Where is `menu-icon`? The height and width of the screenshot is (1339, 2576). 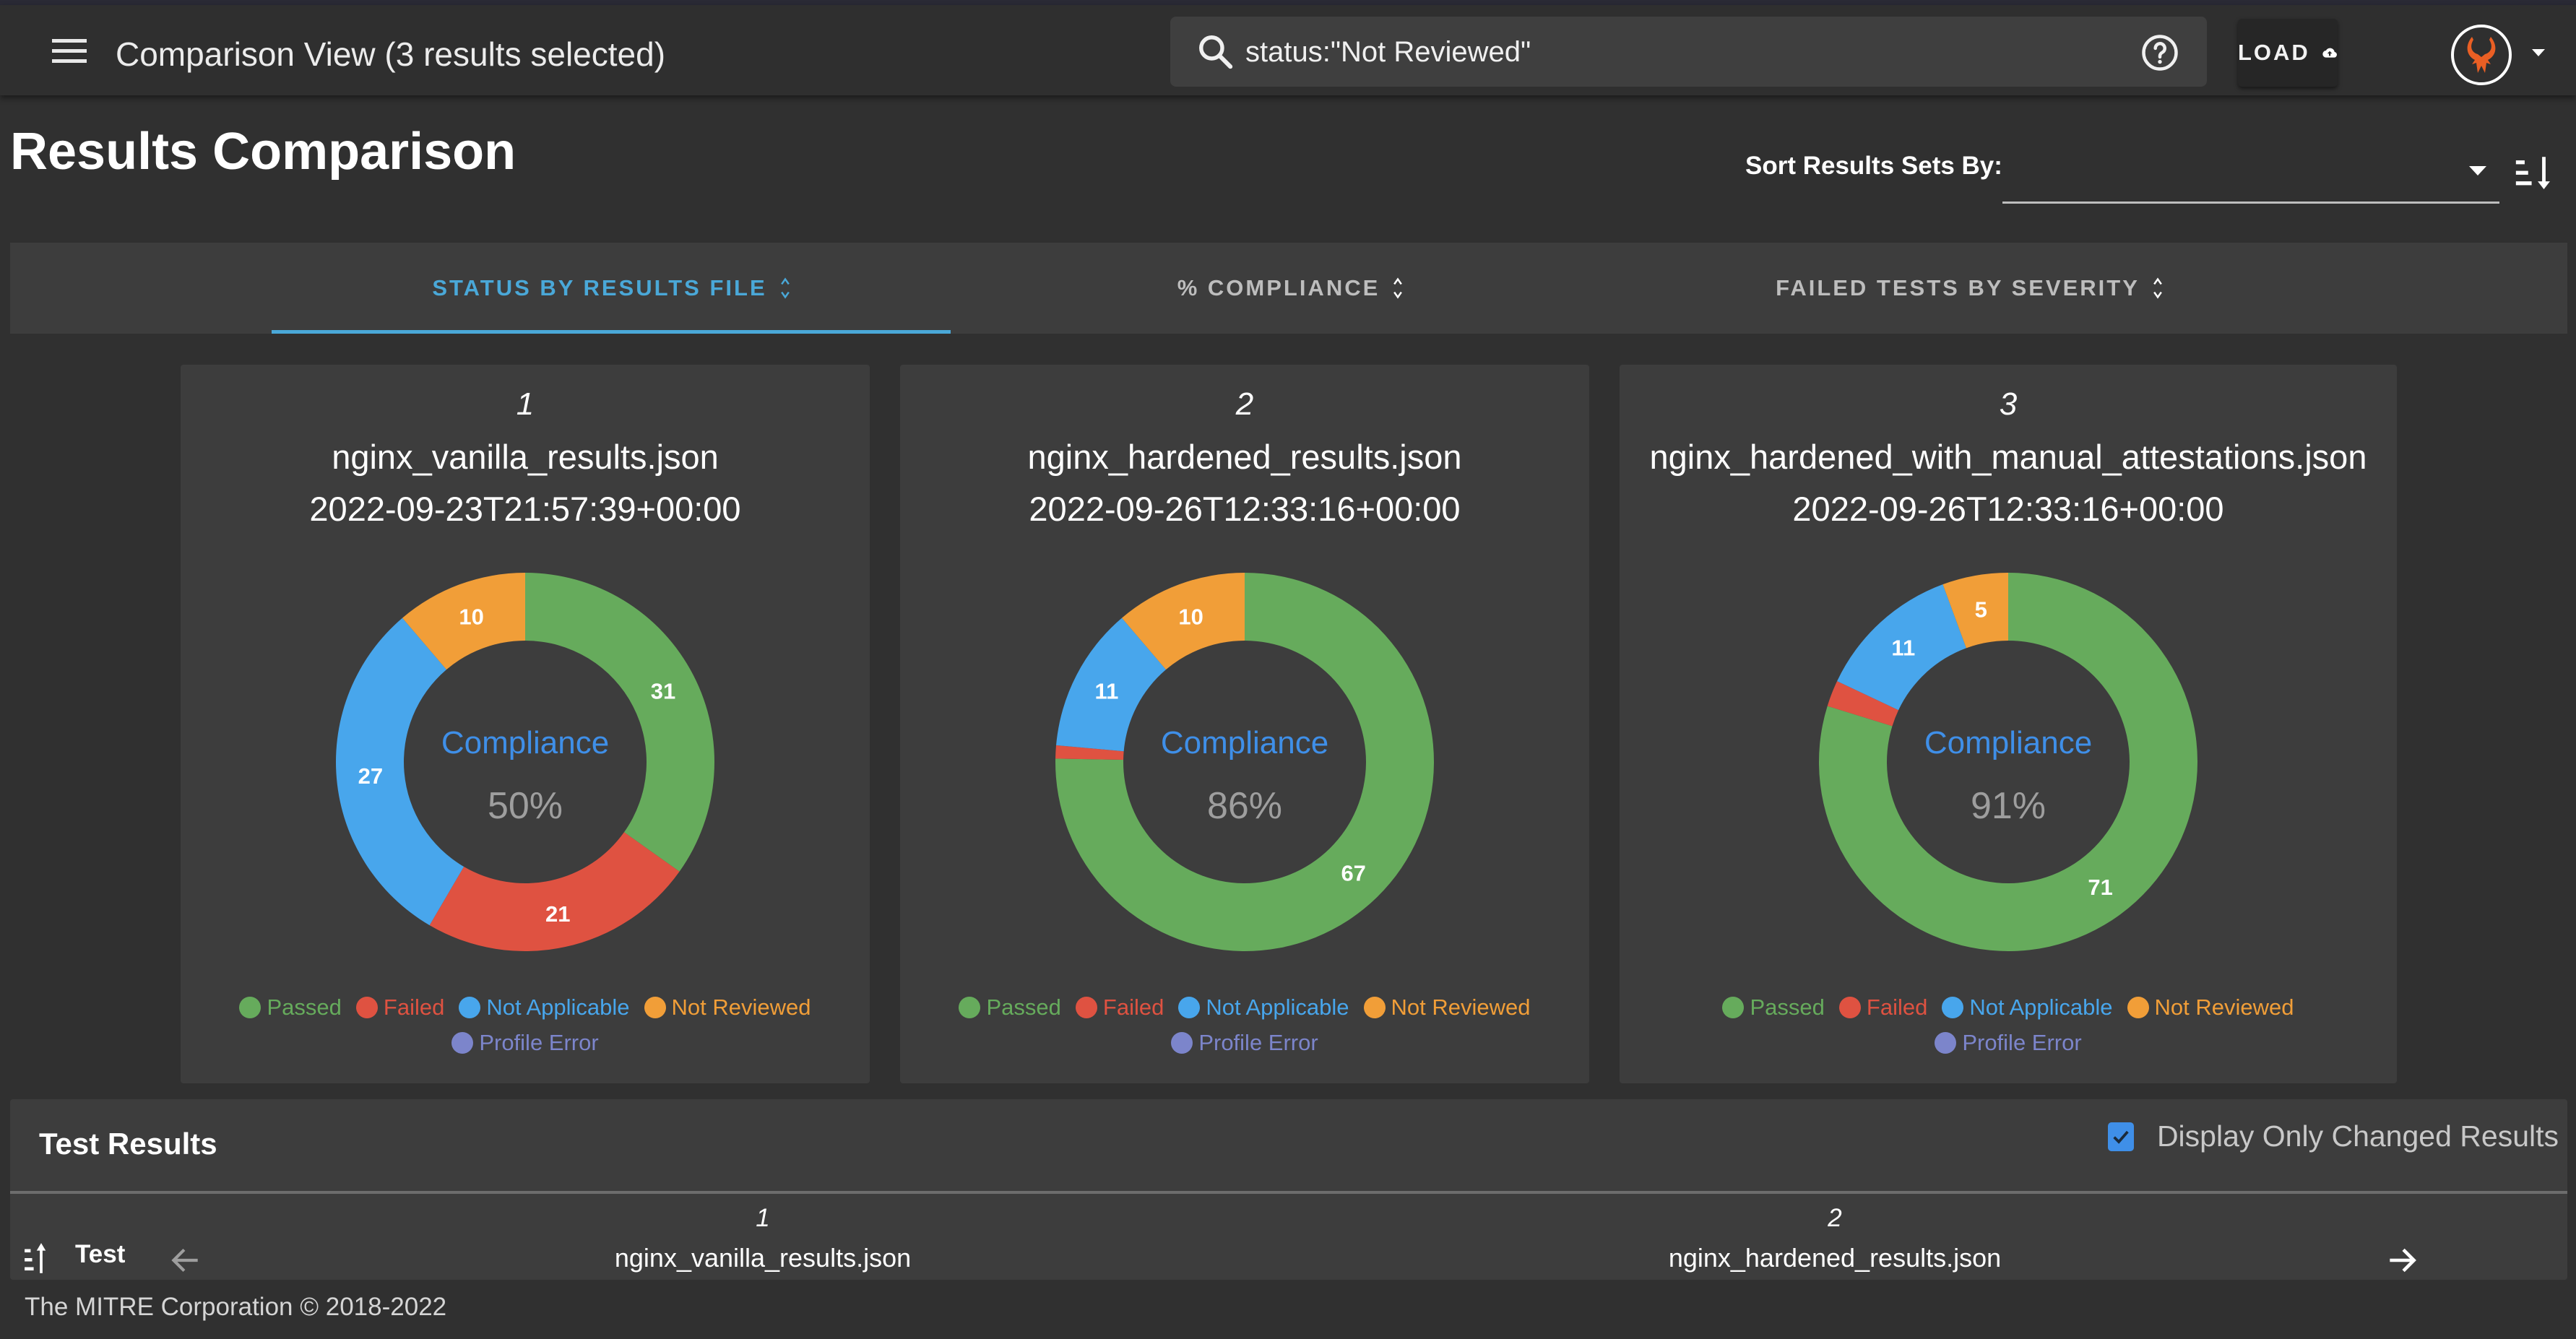
menu-icon is located at coordinates (69, 51).